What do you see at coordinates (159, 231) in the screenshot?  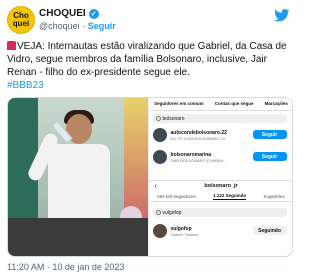 I see `screenshot-row-3-avatar` at bounding box center [159, 231].